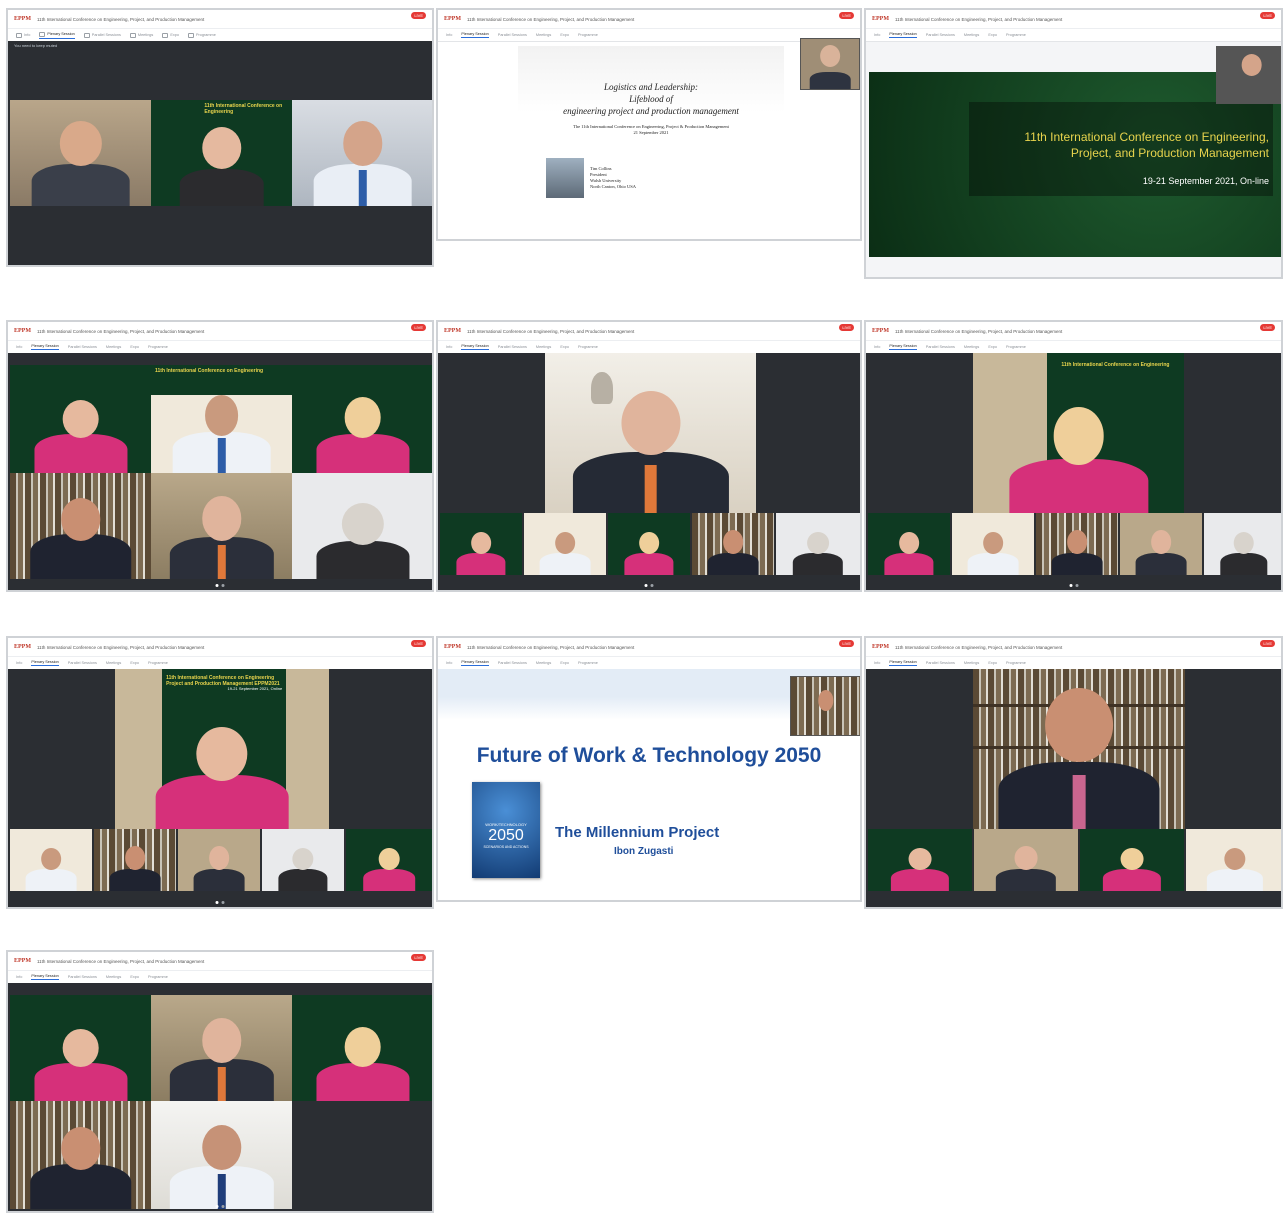  Describe the element at coordinates (650, 433) in the screenshot. I see `active-speaker-video` at that location.